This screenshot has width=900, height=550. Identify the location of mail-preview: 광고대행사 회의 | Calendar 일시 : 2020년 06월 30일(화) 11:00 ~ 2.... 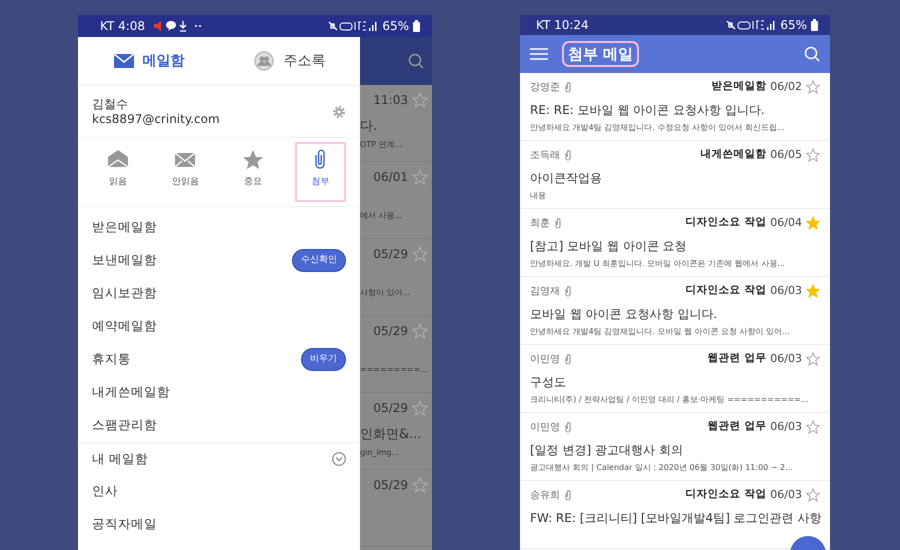
(662, 467).